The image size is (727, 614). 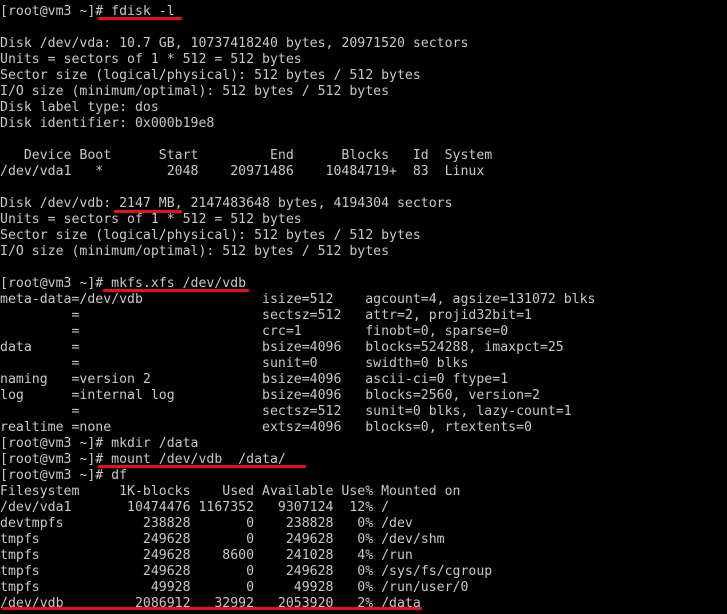 I want to click on prompt-line-mkdir: [root@vm3 ~]# mkdir /data, so click(x=99, y=443).